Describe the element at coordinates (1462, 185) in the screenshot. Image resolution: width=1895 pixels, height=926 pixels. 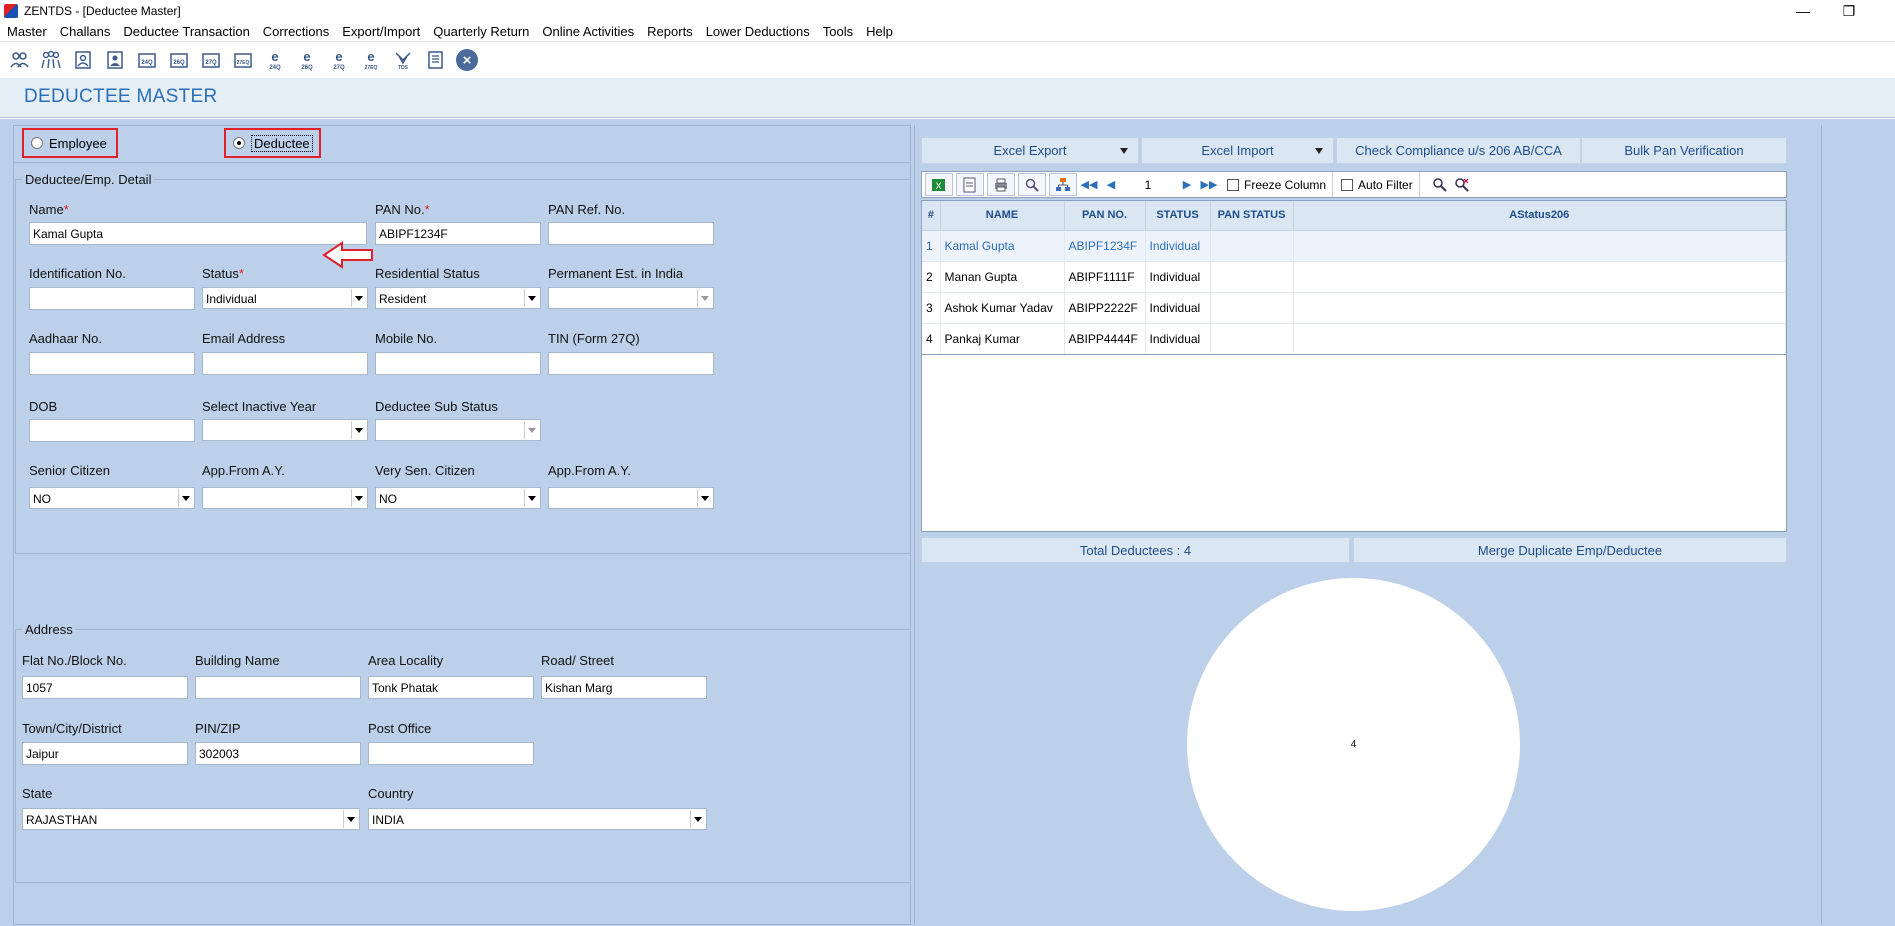
I see `clear-search-icon` at that location.